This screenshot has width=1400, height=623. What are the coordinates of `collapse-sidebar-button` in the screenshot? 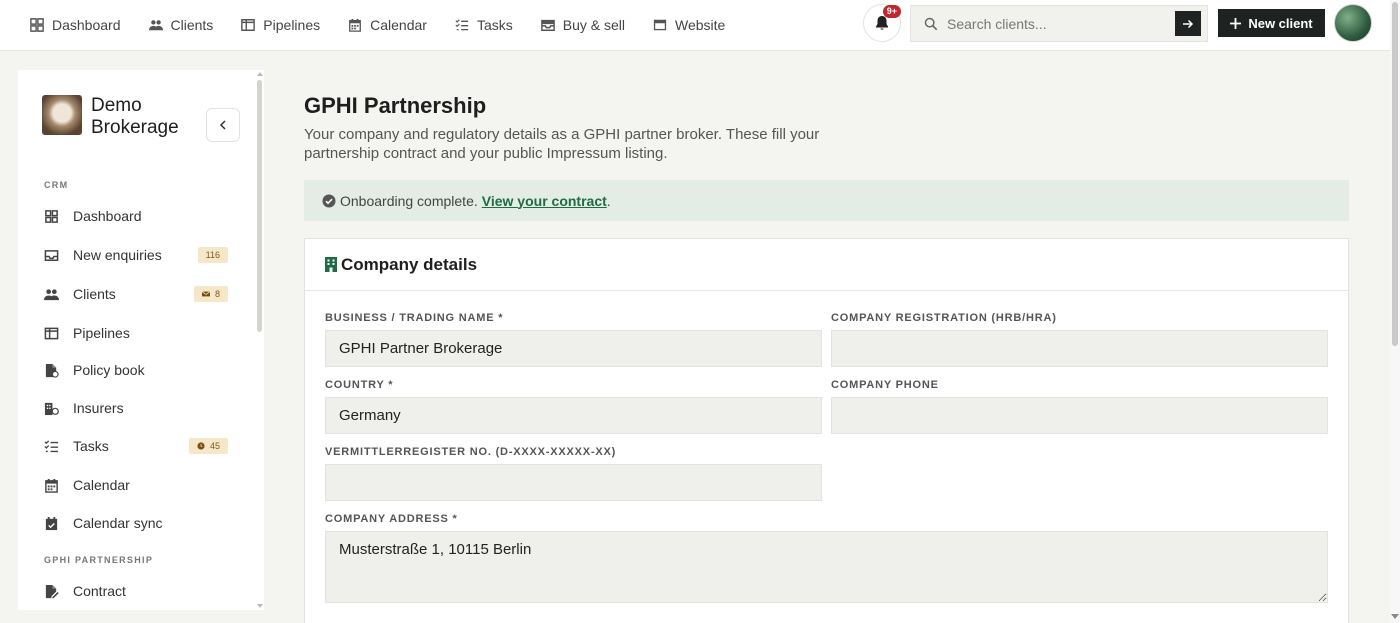 It's located at (223, 125).